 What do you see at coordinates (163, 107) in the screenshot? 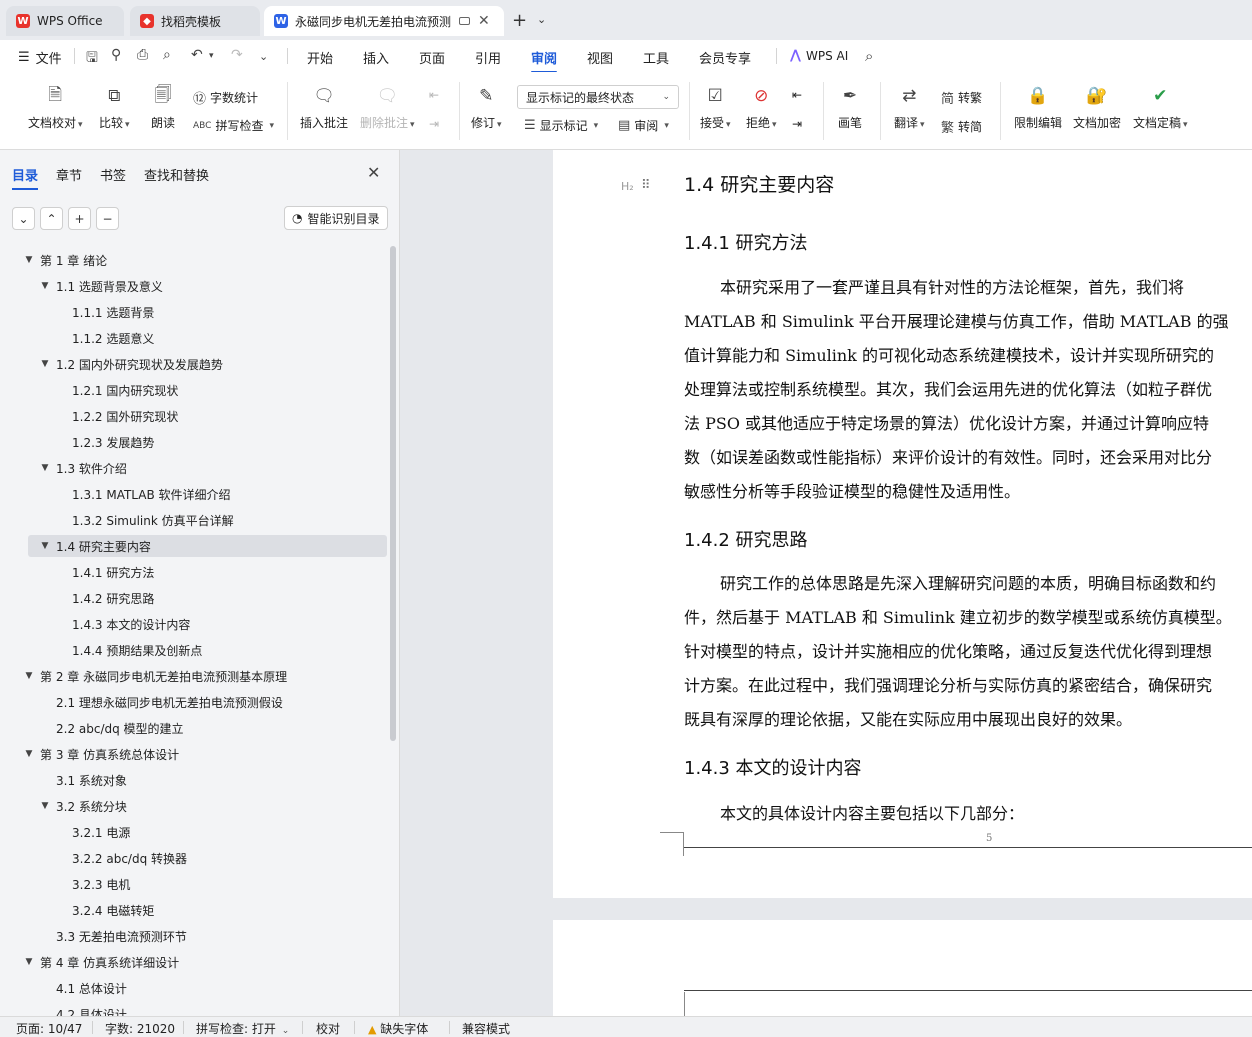
I see `read-aloud-button: 🗐 朗读` at bounding box center [163, 107].